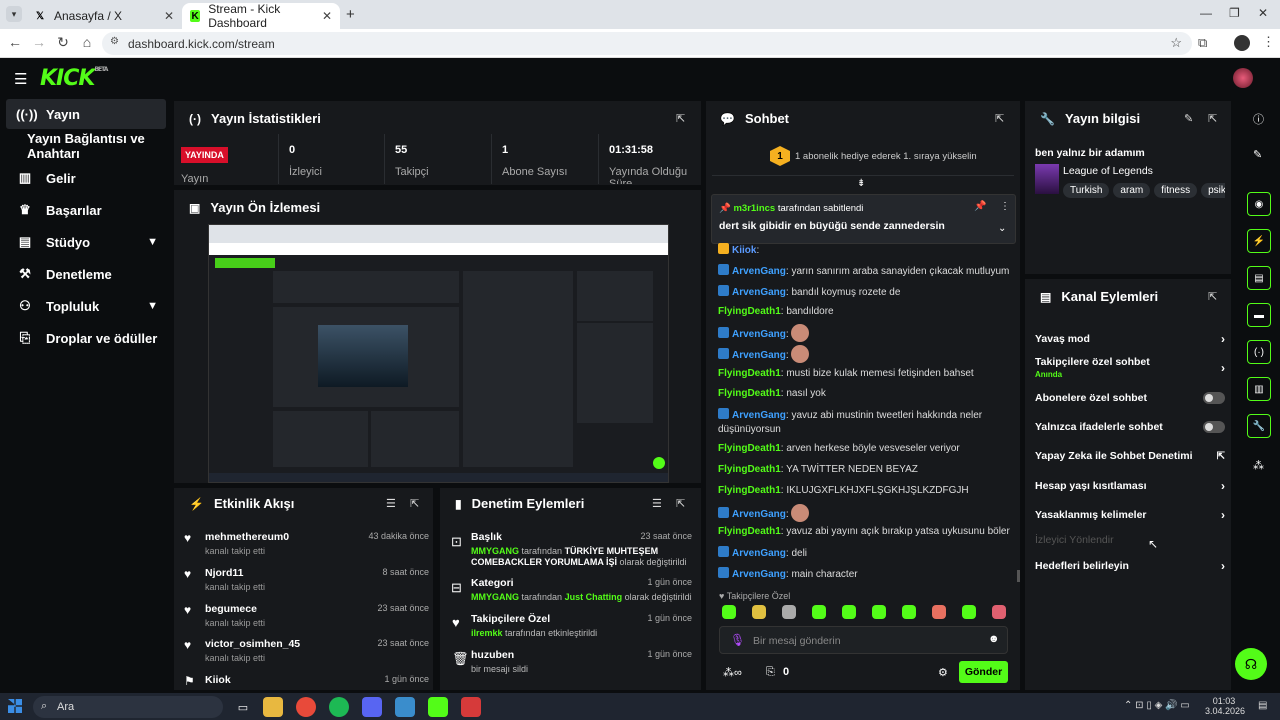 This screenshot has height=720, width=1280. I want to click on chat-message: ArvenGang: main character, so click(866, 574).